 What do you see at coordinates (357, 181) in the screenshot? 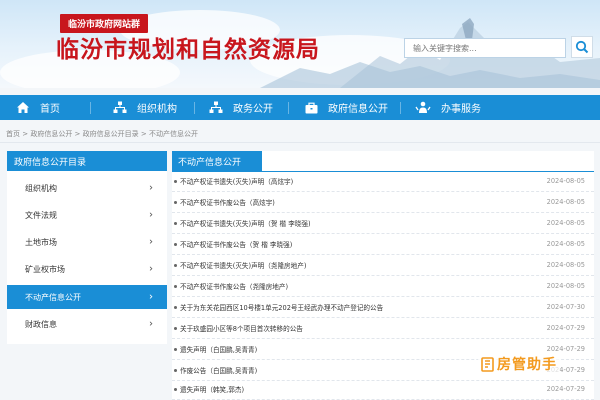
I see `list-item-title: 不动产权证书遗失(灭失)声明（高炫宇)` at bounding box center [357, 181].